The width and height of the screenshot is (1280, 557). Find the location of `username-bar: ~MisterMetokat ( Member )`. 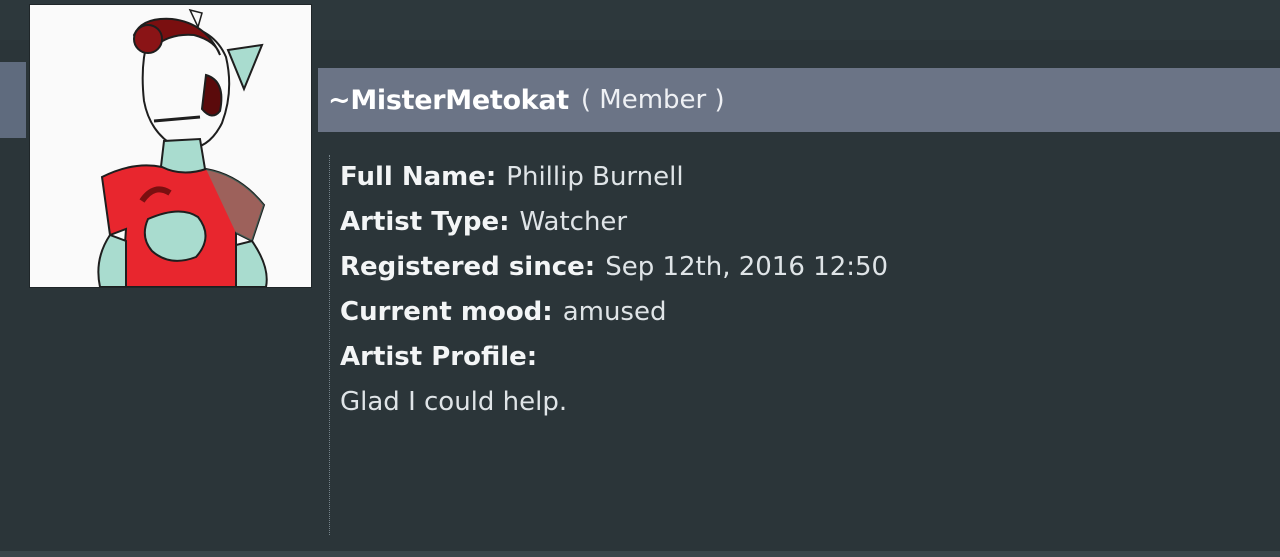

username-bar: ~MisterMetokat ( Member ) is located at coordinates (799, 100).